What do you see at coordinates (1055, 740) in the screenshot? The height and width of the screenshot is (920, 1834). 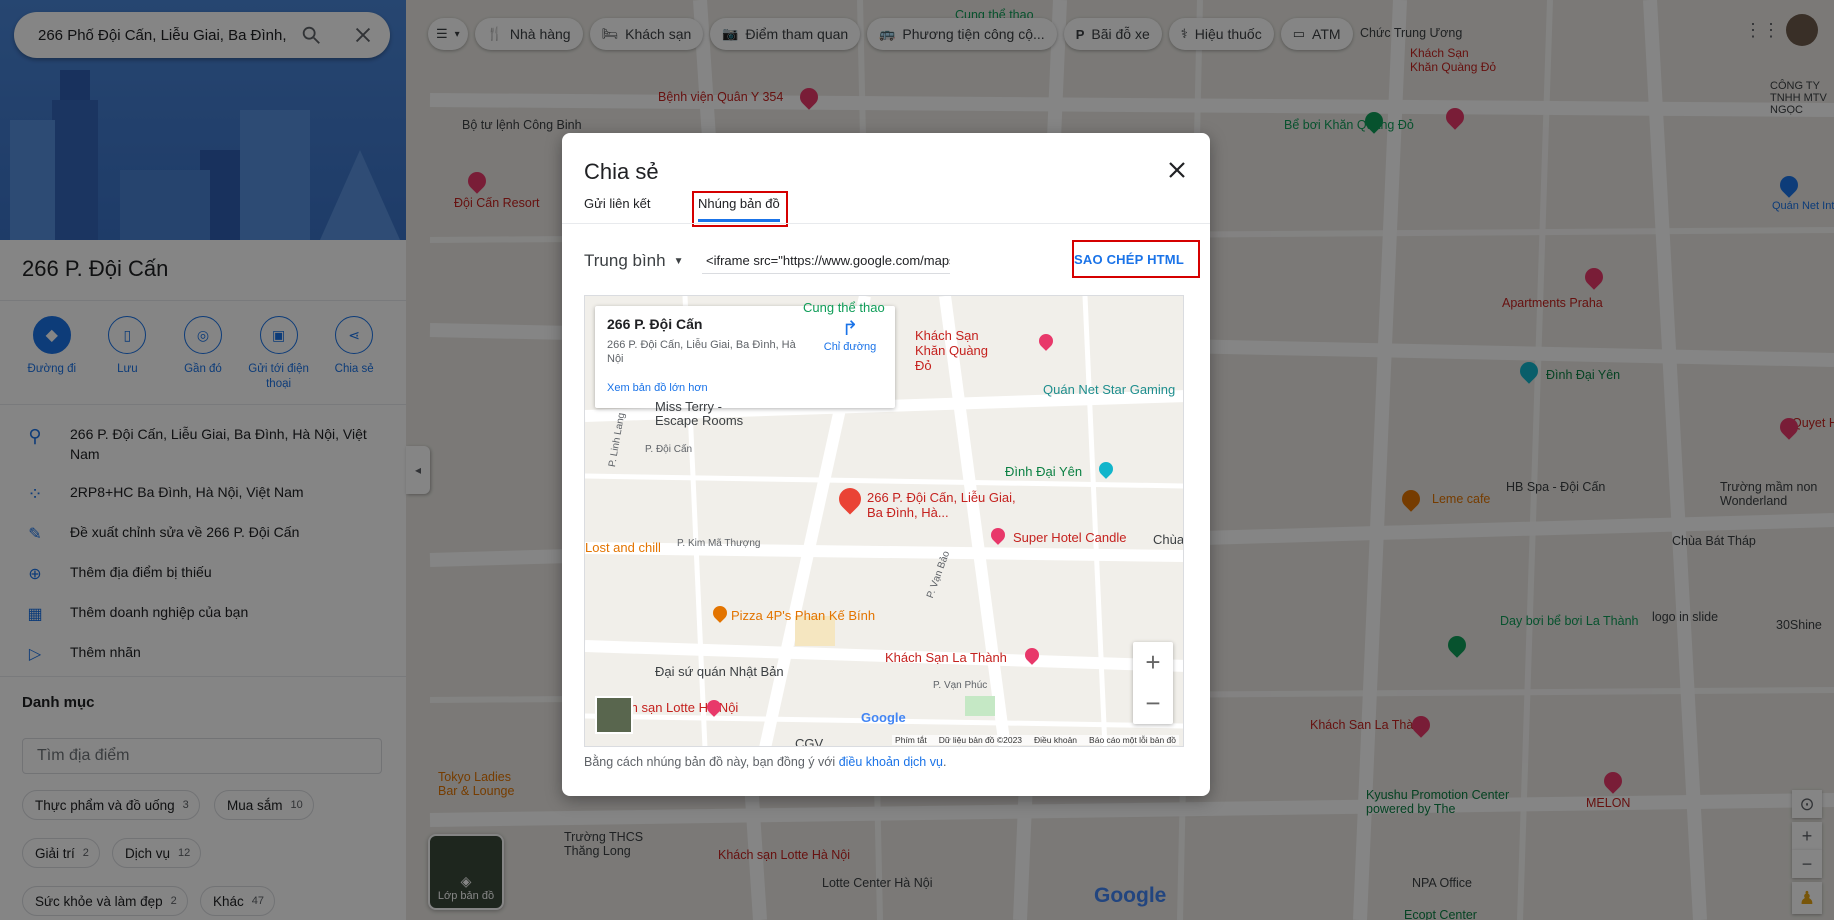 I see `terms-link: Điều khoản` at bounding box center [1055, 740].